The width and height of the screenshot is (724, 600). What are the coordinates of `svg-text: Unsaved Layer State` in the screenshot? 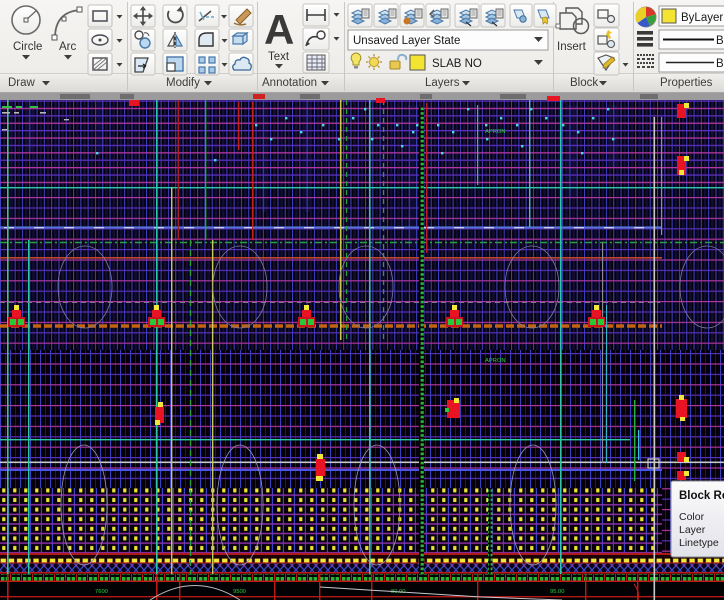 It's located at (406, 41).